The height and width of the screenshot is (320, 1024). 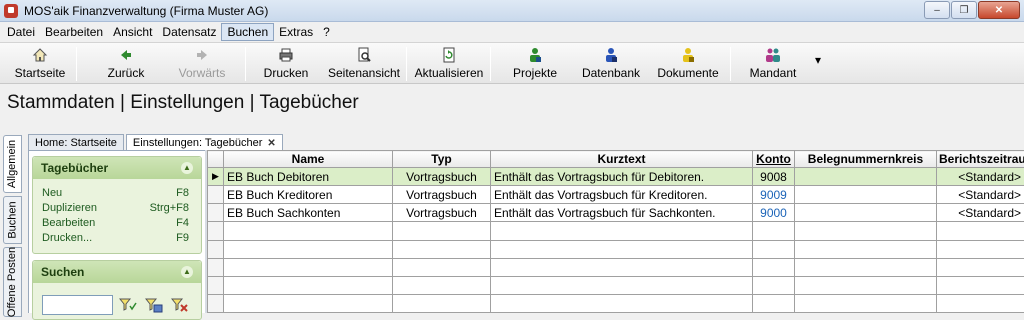 I want to click on vtab-buchen: Buchen, so click(x=12, y=220).